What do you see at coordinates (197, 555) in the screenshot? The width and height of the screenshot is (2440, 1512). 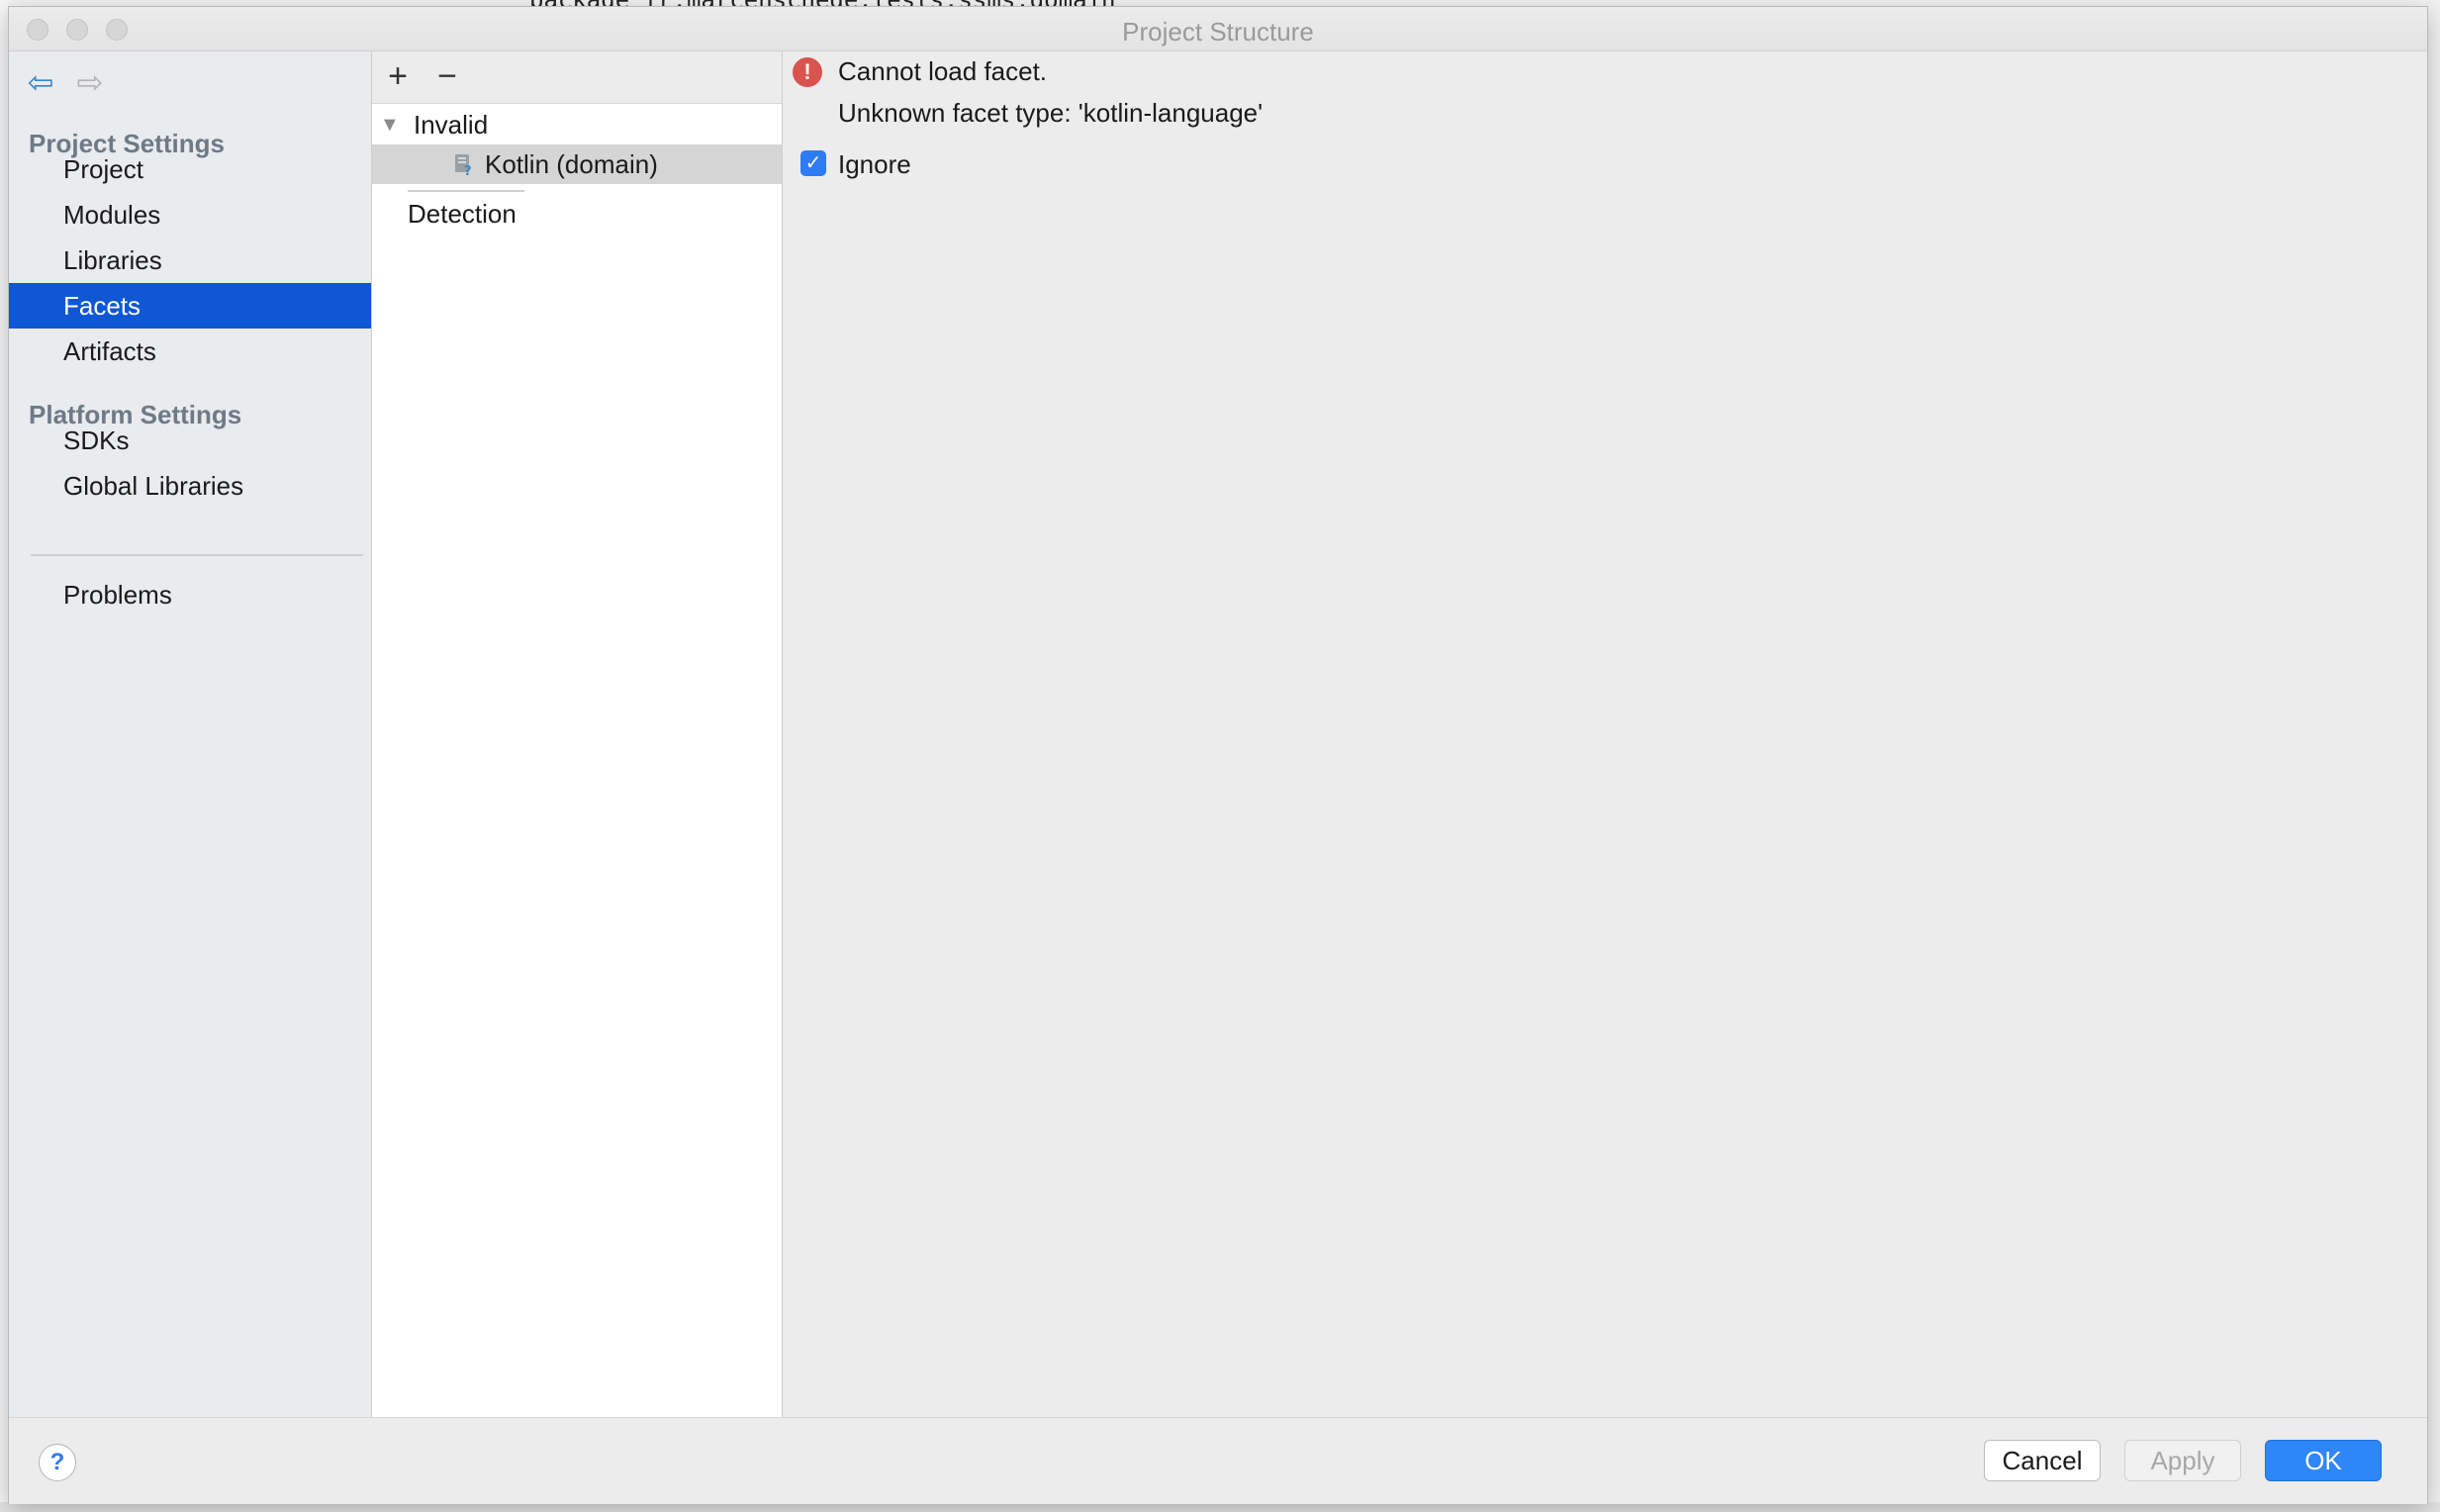 I see `sidebar-divider` at bounding box center [197, 555].